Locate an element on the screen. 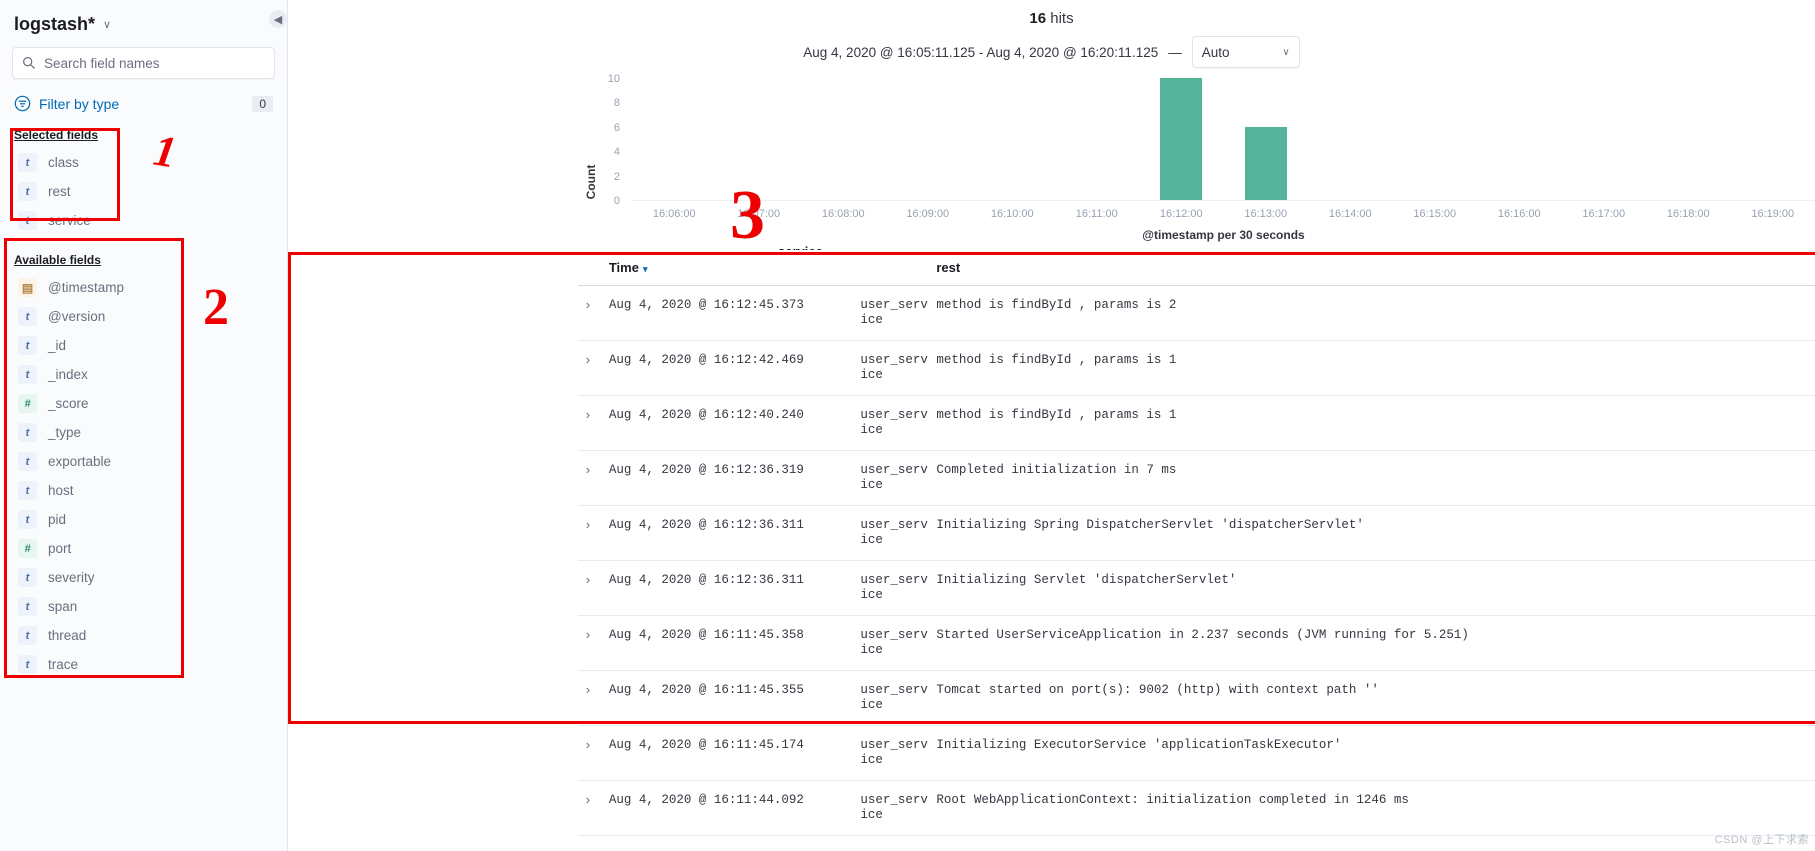  collapse-sidebar-button: ◀ is located at coordinates (278, 19).